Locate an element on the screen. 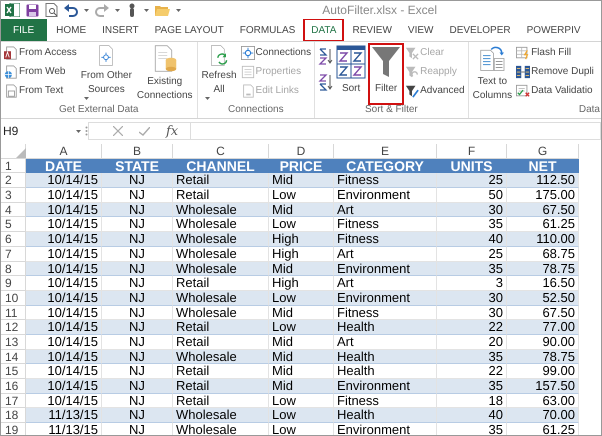 This screenshot has width=602, height=436. ribbon-button: Remove Dupli is located at coordinates (555, 71).